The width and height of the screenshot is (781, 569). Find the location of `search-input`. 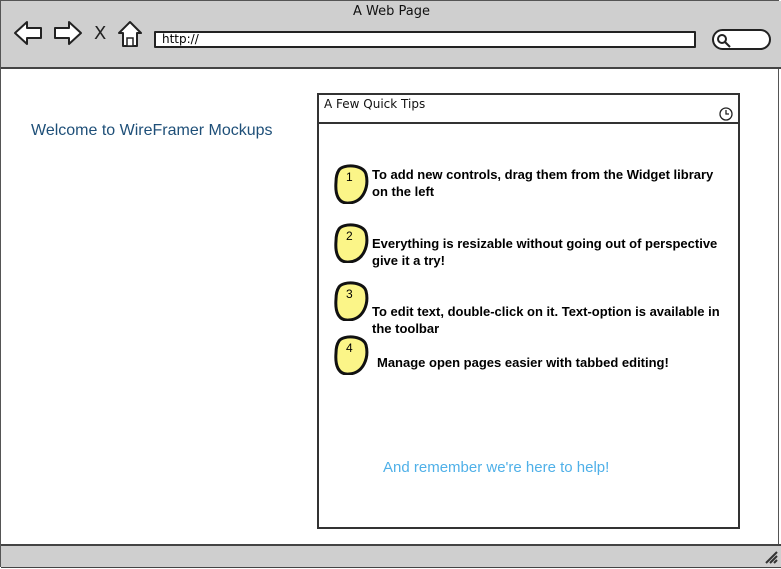

search-input is located at coordinates (741, 39).